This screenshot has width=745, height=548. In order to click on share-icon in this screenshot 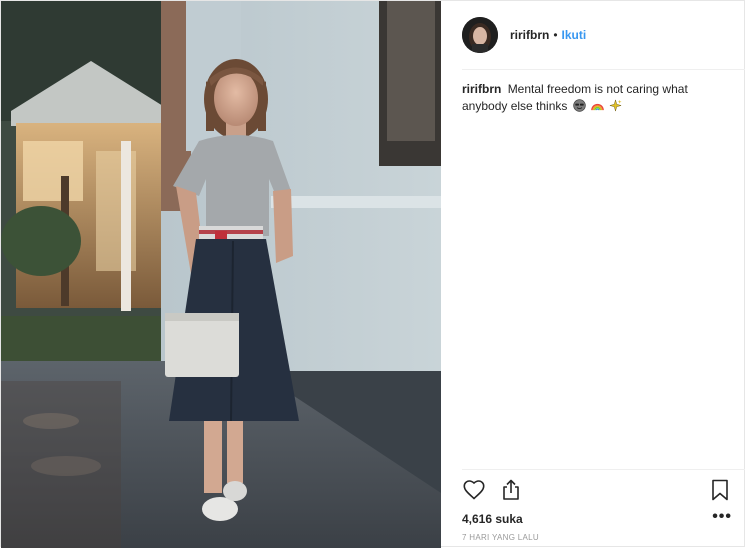, I will do `click(512, 491)`.